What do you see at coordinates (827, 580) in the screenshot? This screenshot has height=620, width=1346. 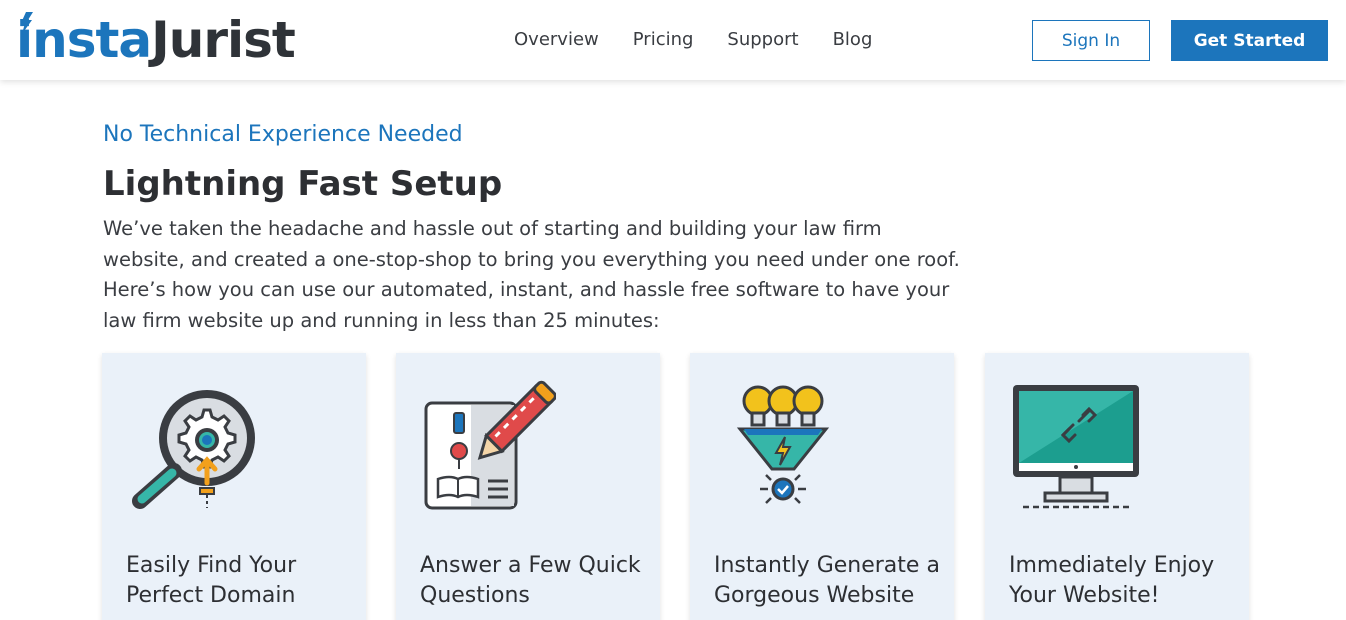 I see `feature-card-title: Instantly Generate a Gorgeous Website` at bounding box center [827, 580].